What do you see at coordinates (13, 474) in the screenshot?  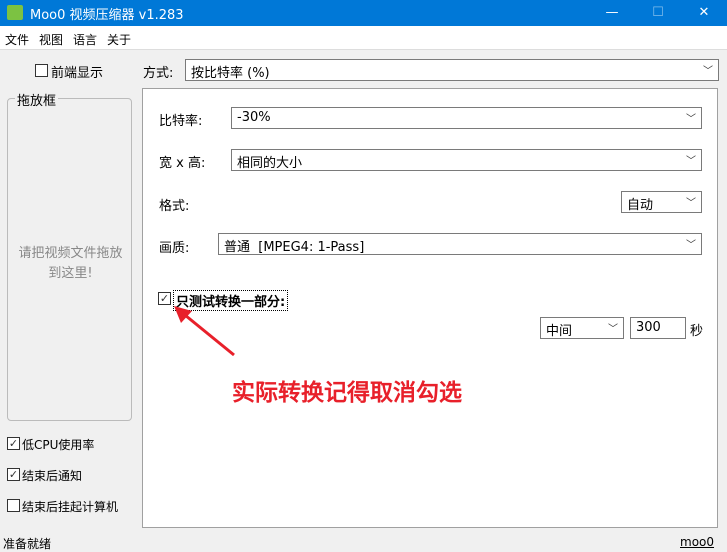 I see `notify-checkbox: ✓` at bounding box center [13, 474].